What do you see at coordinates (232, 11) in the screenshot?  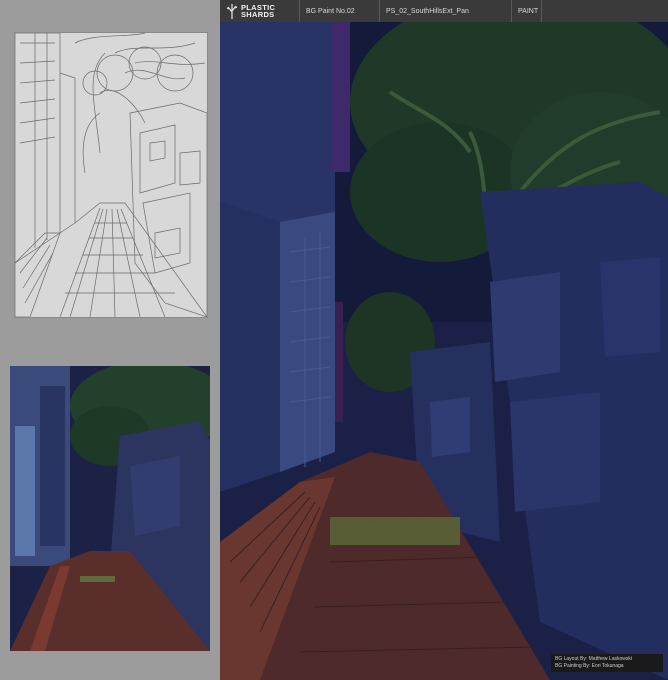 I see `tree-logo-icon` at bounding box center [232, 11].